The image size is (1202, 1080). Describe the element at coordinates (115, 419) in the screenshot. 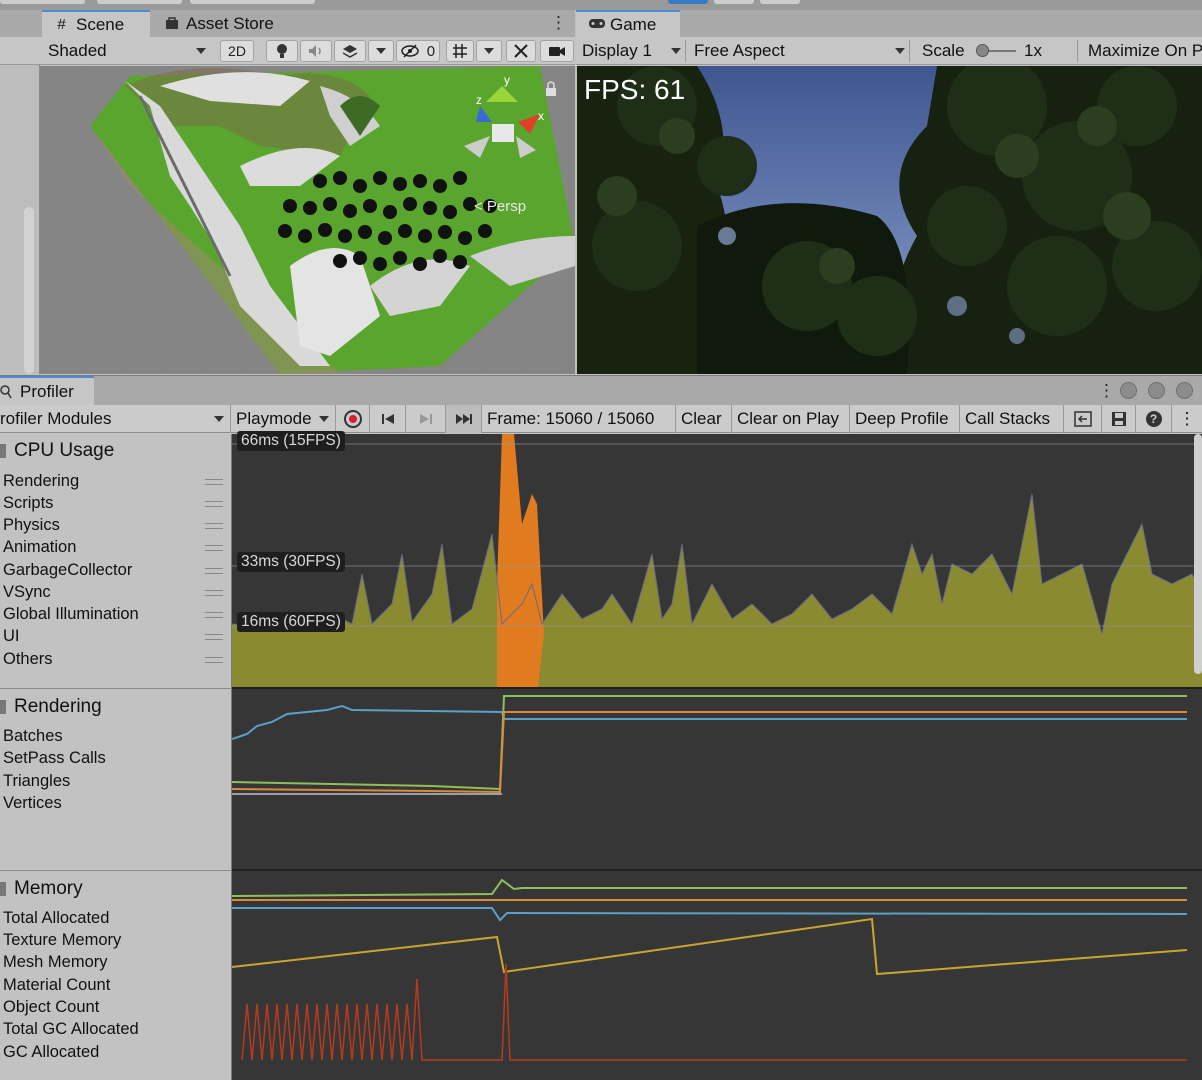

I see `profiler-modules-dropdown: rofiler Modules` at that location.